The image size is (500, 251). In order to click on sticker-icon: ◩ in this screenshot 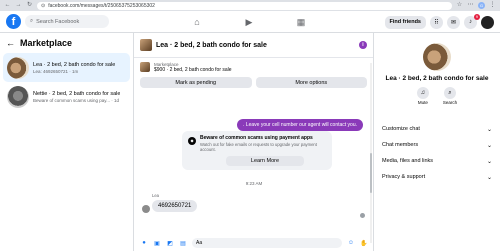, I will do `click(170, 243)`.